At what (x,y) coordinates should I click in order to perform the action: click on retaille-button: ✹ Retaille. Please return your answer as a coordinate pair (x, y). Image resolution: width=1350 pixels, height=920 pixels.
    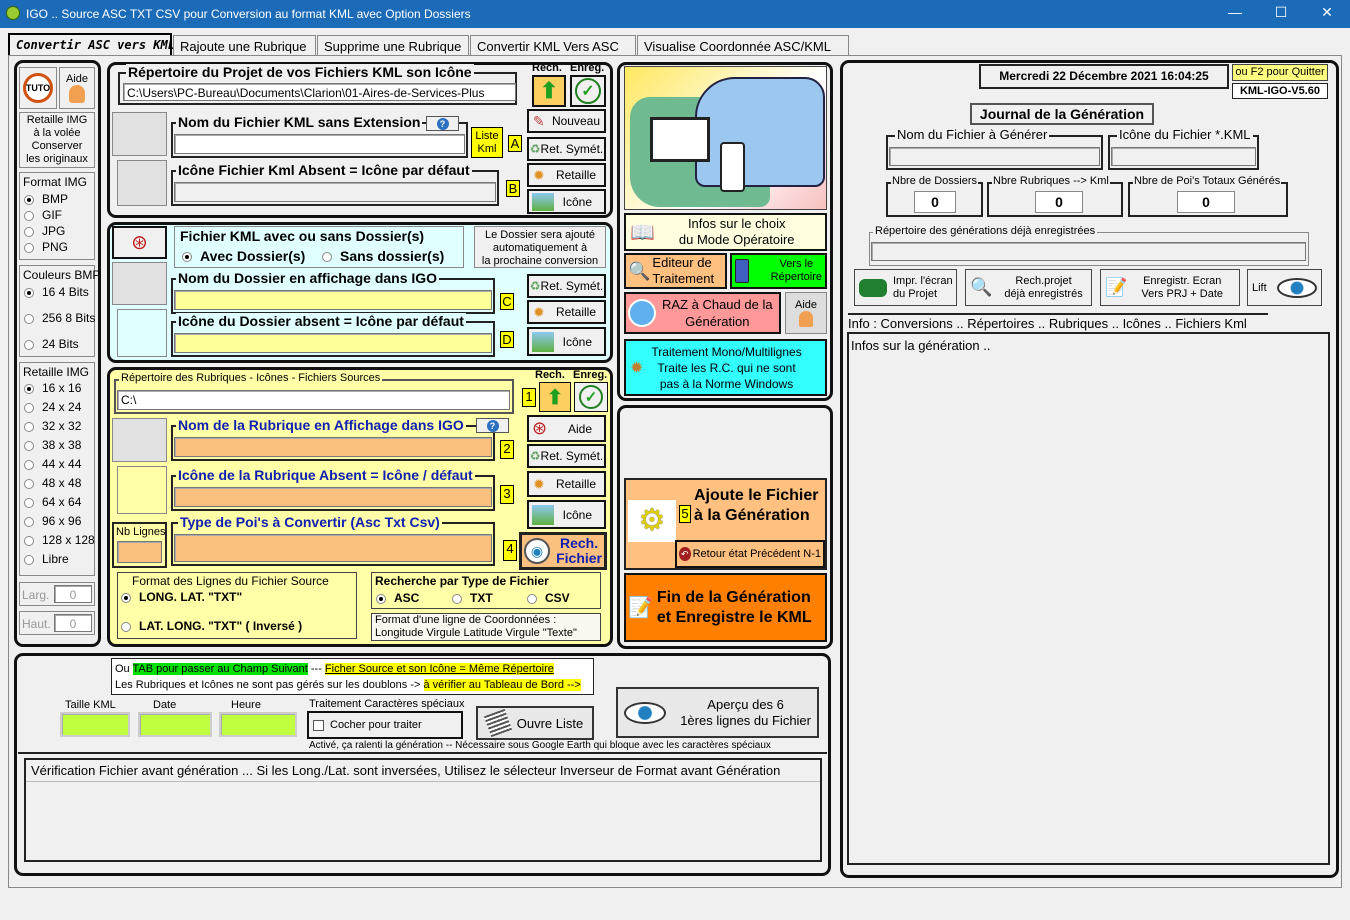
    Looking at the image, I should click on (566, 175).